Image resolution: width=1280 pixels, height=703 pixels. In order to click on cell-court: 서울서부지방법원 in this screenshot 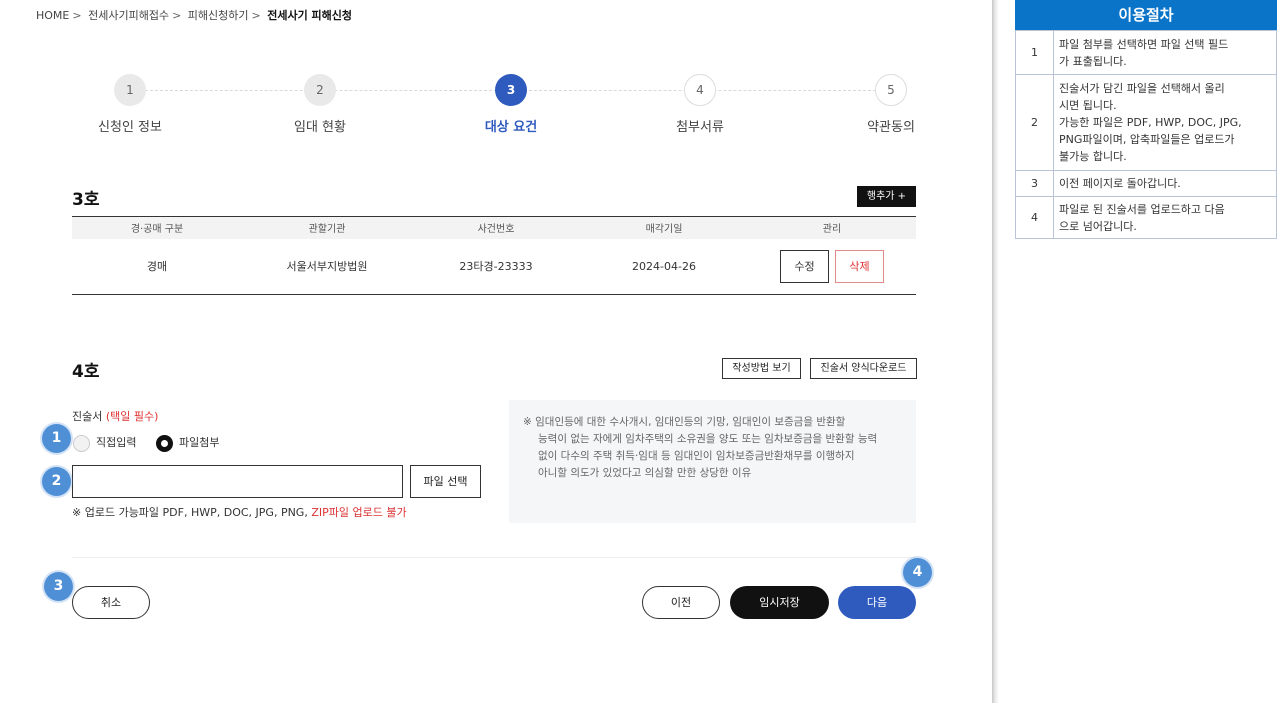, I will do `click(327, 267)`.